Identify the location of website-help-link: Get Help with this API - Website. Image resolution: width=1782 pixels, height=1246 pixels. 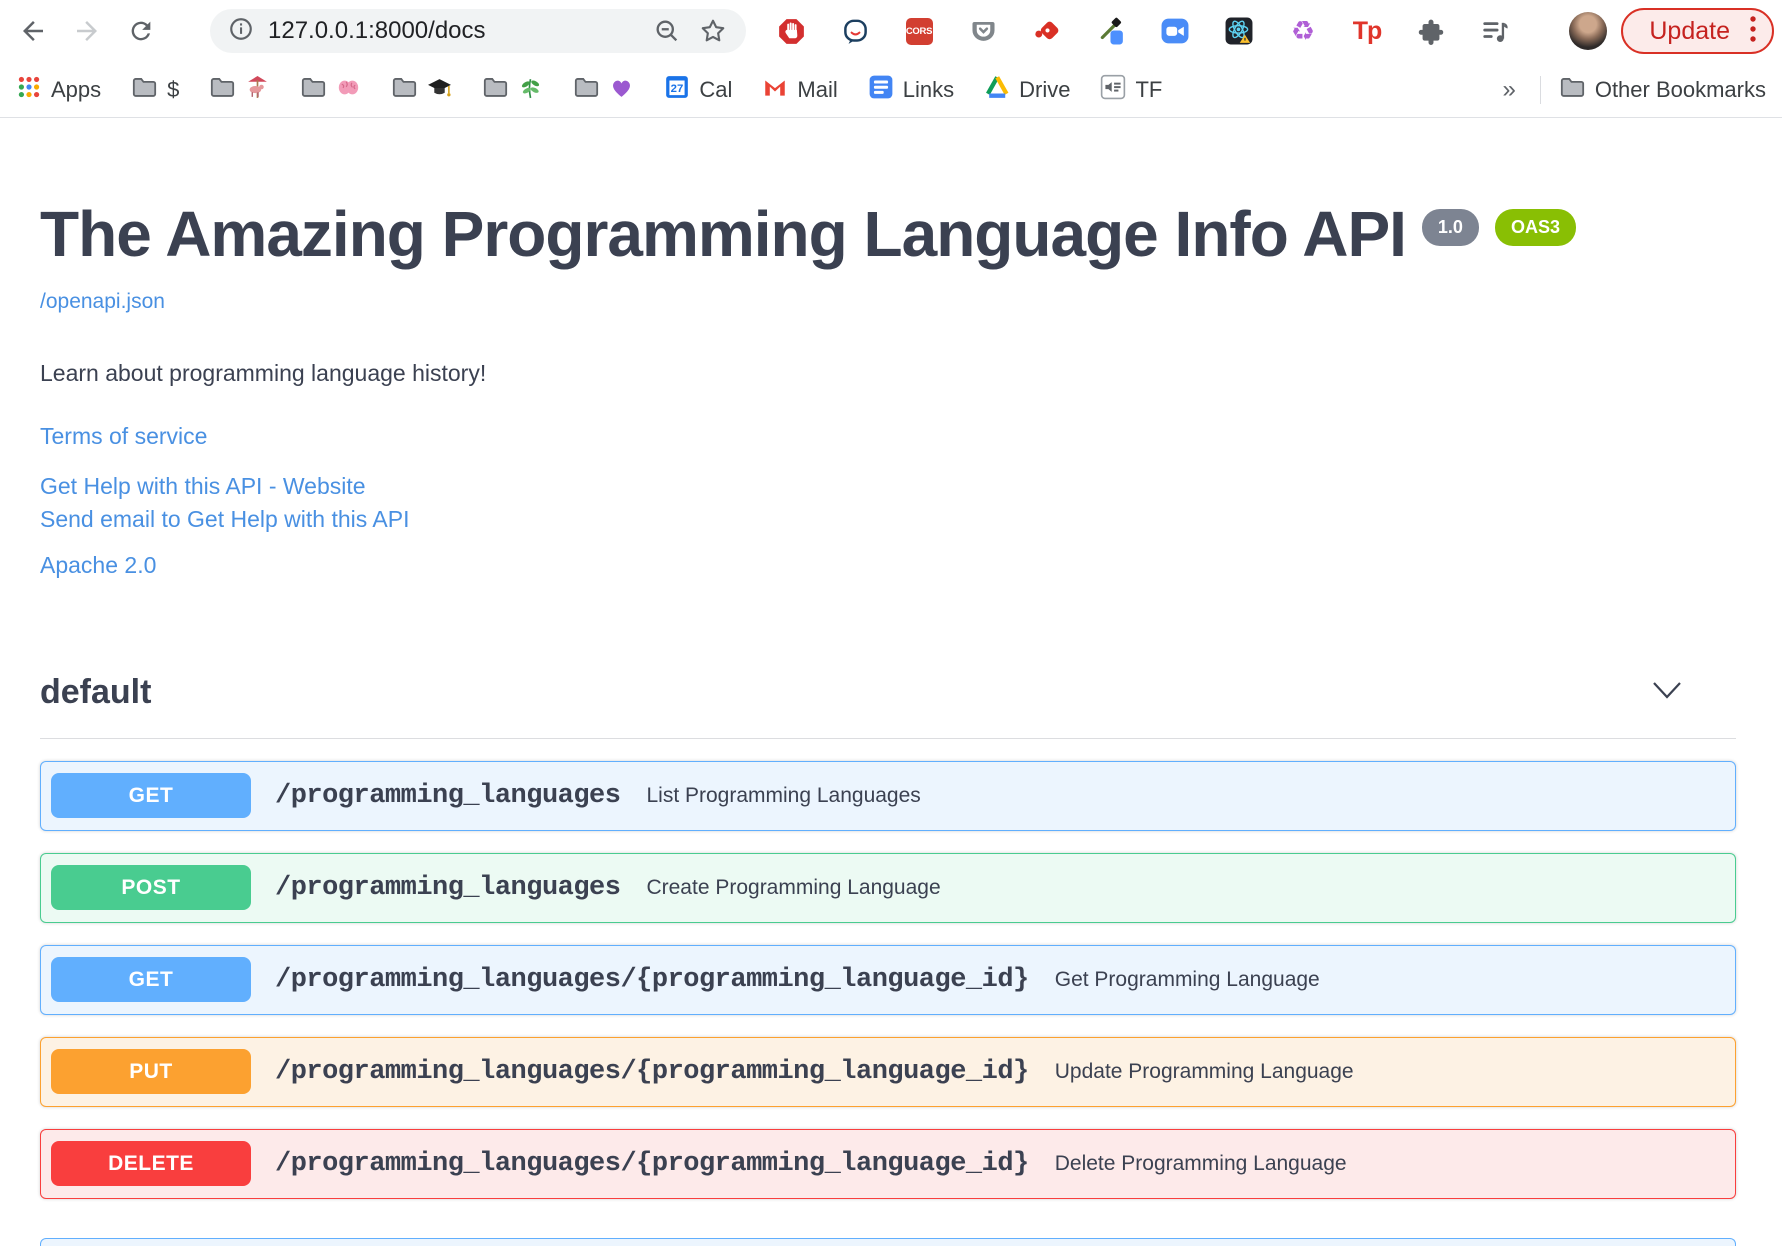
(203, 486).